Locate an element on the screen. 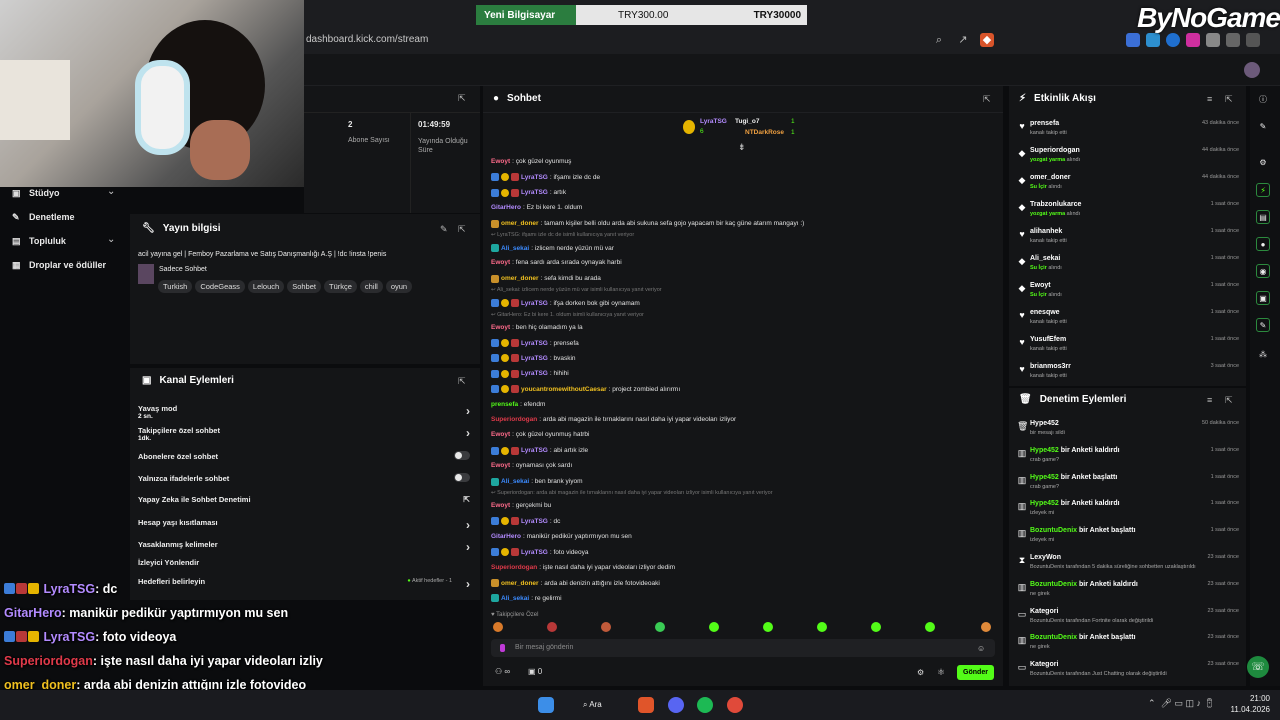 This screenshot has width=1280, height=720. banned-words-row: Yasaklanmış kelimeler › is located at coordinates (305, 547).